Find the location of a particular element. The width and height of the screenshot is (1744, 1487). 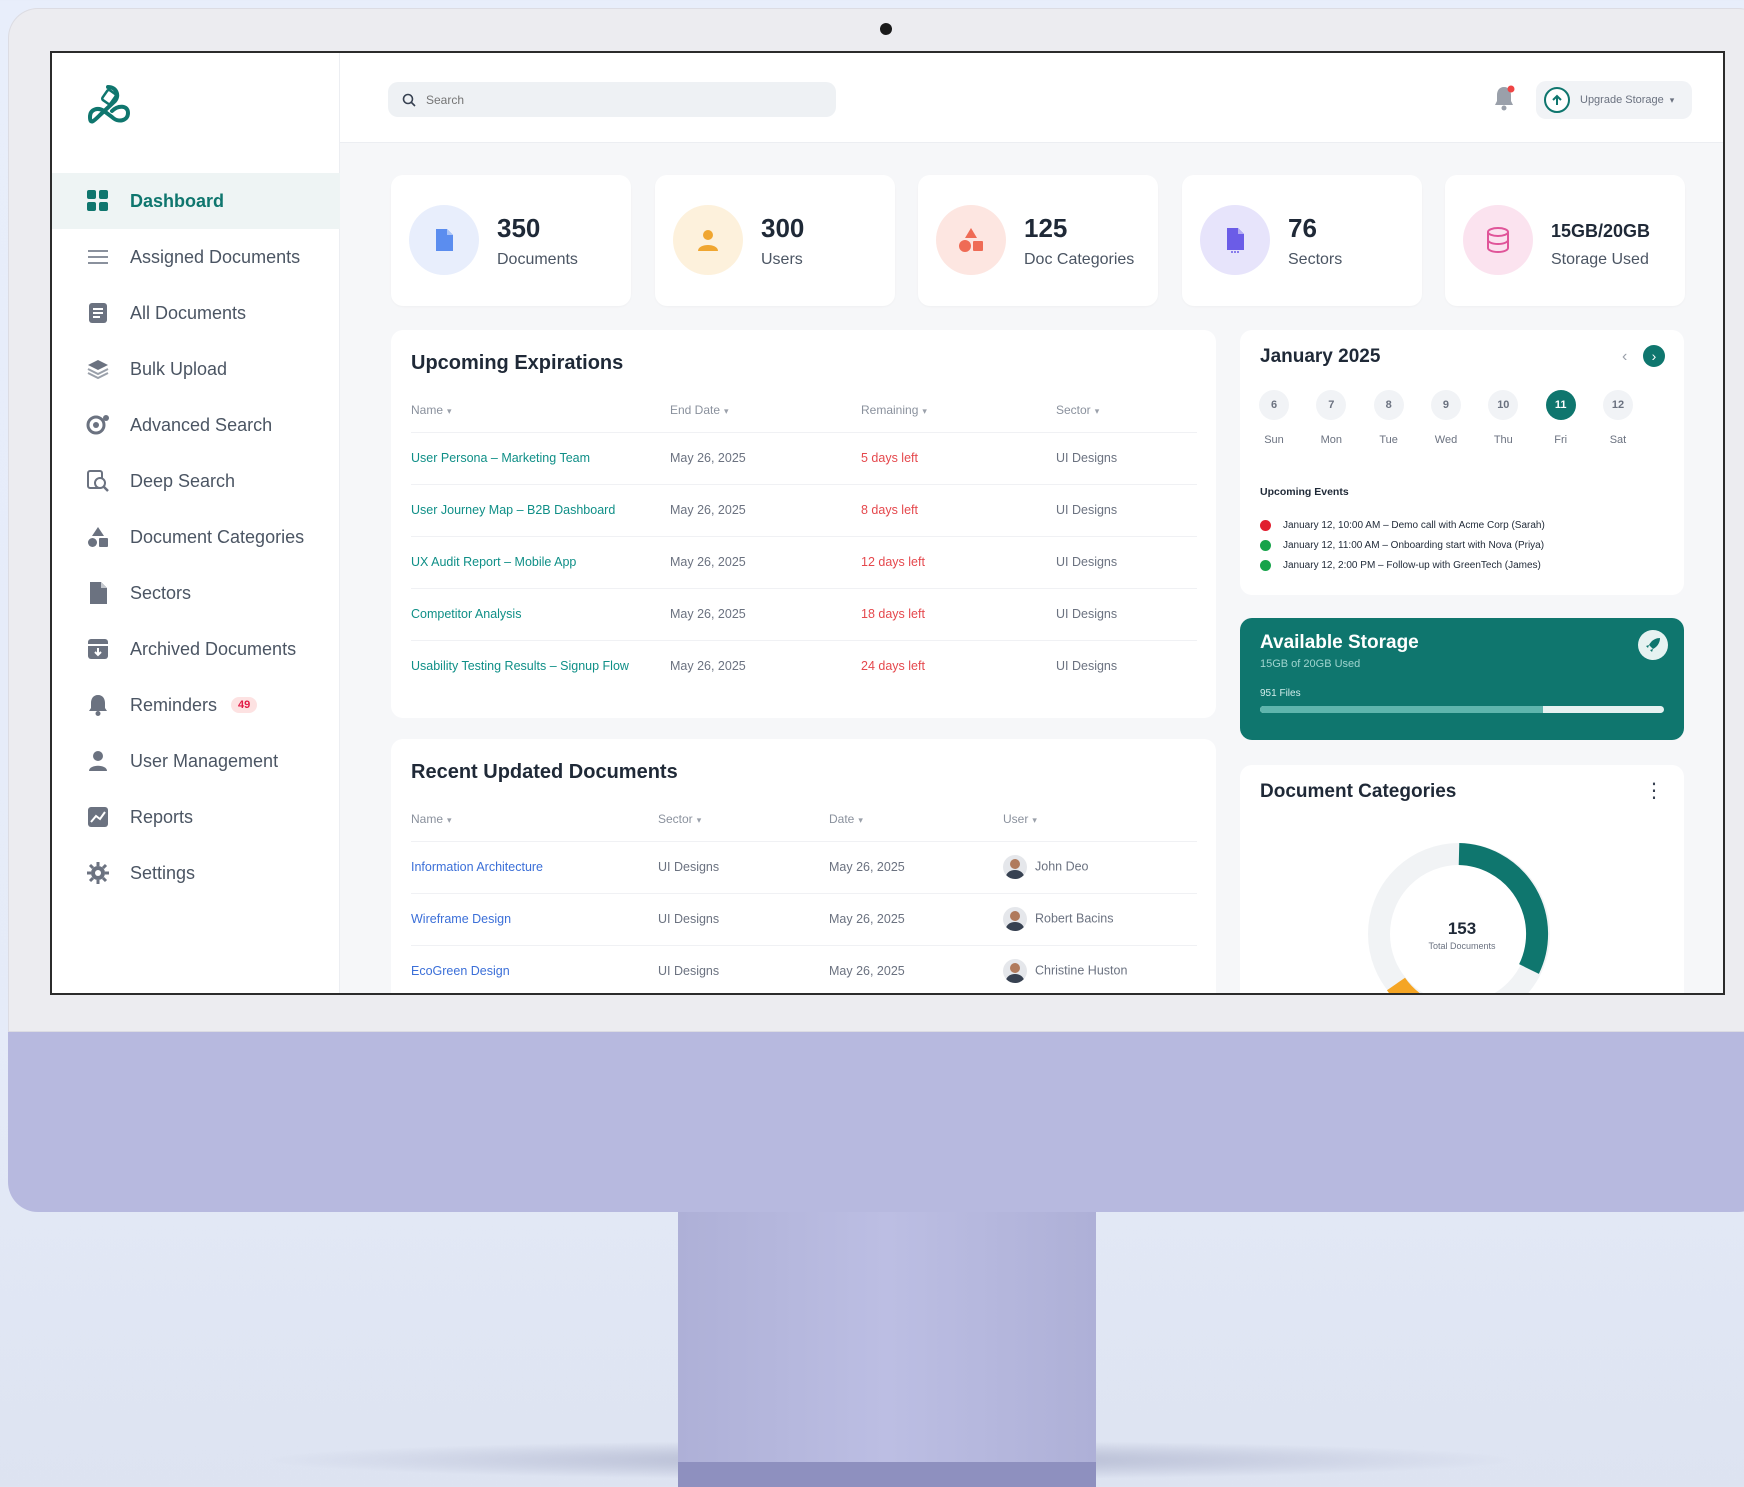

column-header-user: User ▾ is located at coordinates (1100, 819).